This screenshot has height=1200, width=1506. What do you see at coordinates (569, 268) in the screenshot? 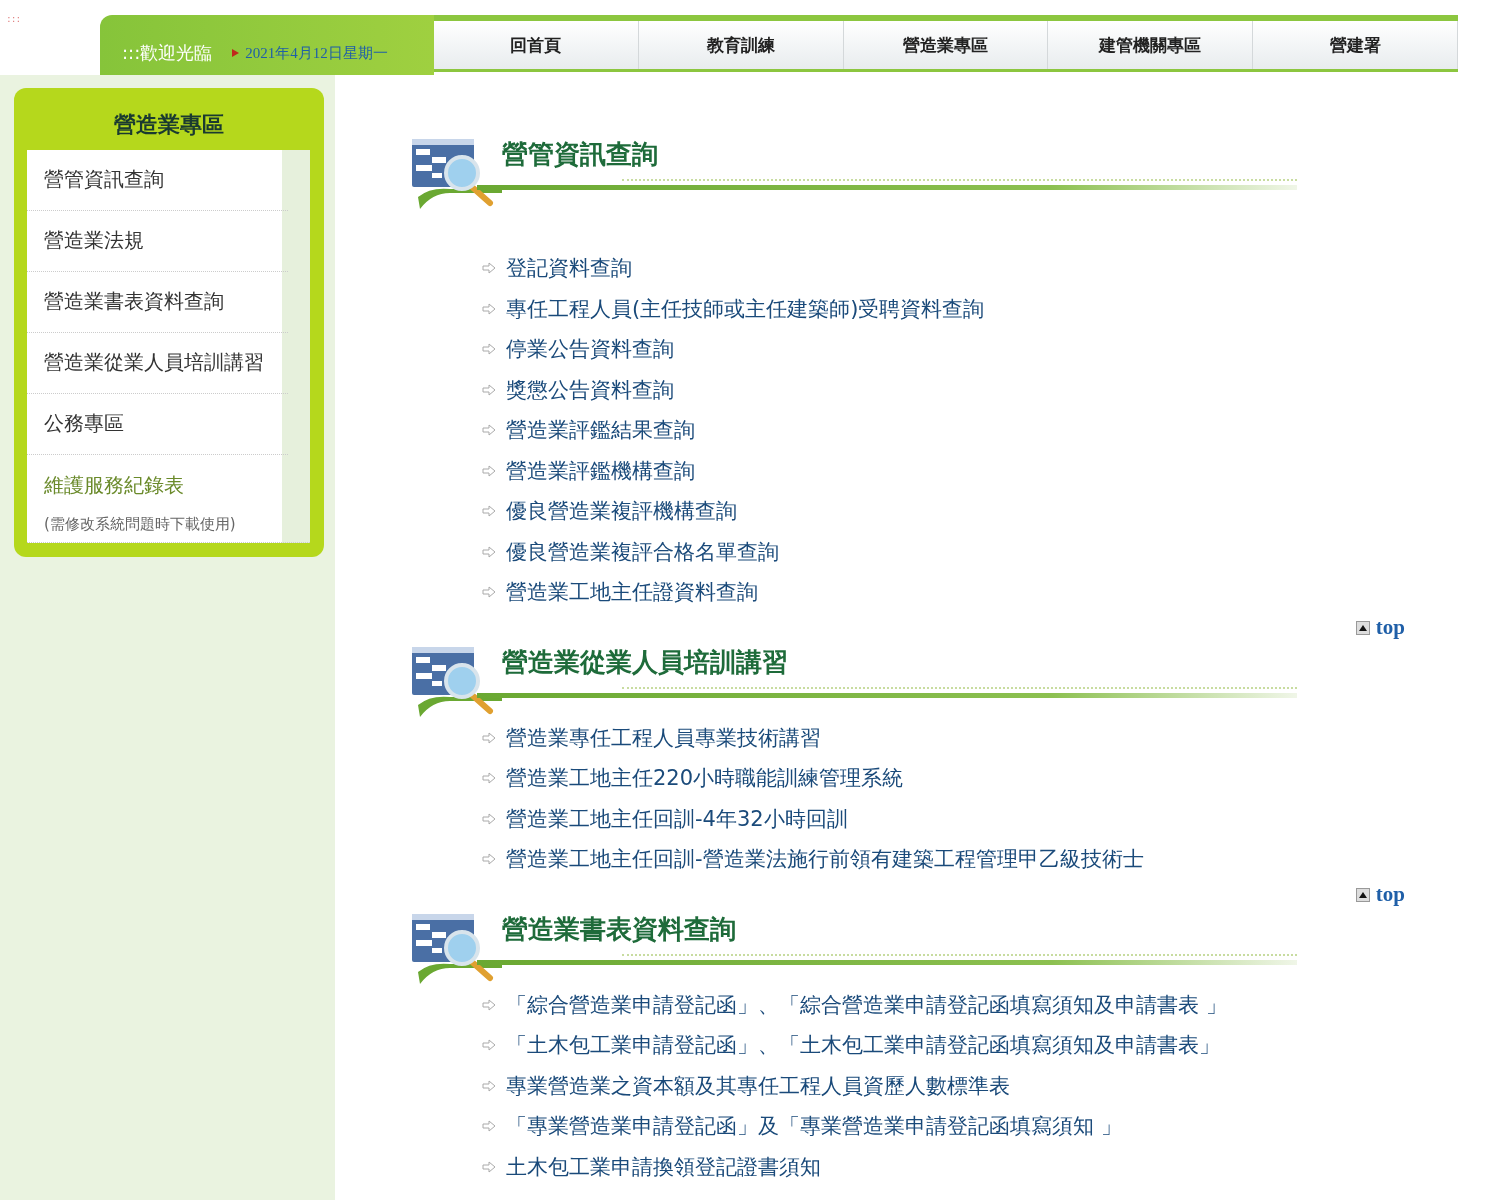
I see `section-link: 登記資料查詢` at bounding box center [569, 268].